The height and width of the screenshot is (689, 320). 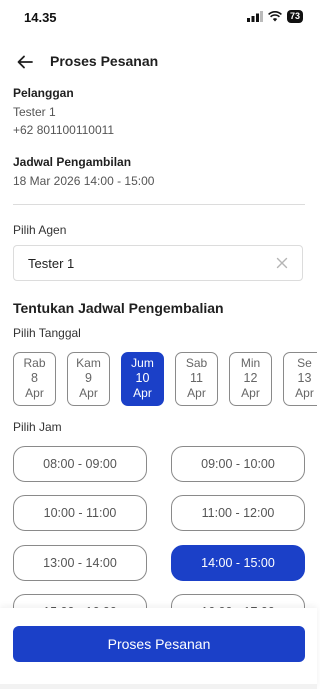 I want to click on time-label: Pilih Jam, so click(x=37, y=427).